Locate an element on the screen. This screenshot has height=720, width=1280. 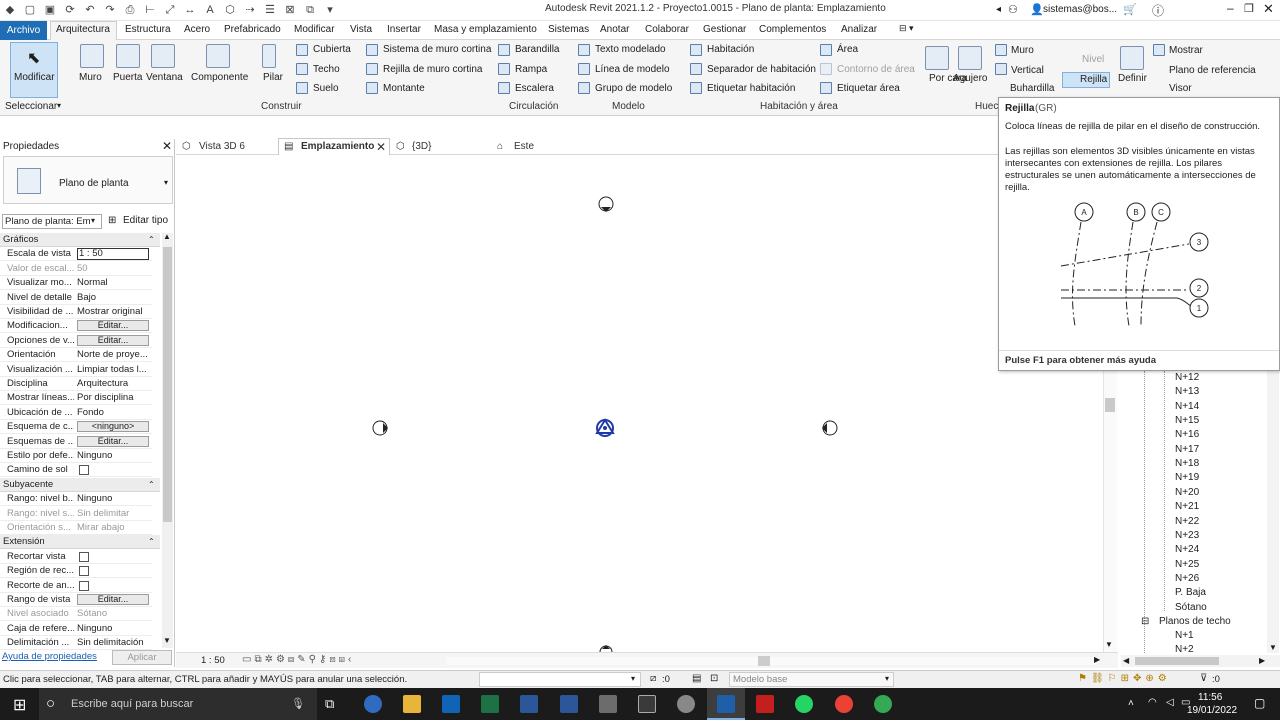
cart-icon: 🛒 is located at coordinates (1130, 9).